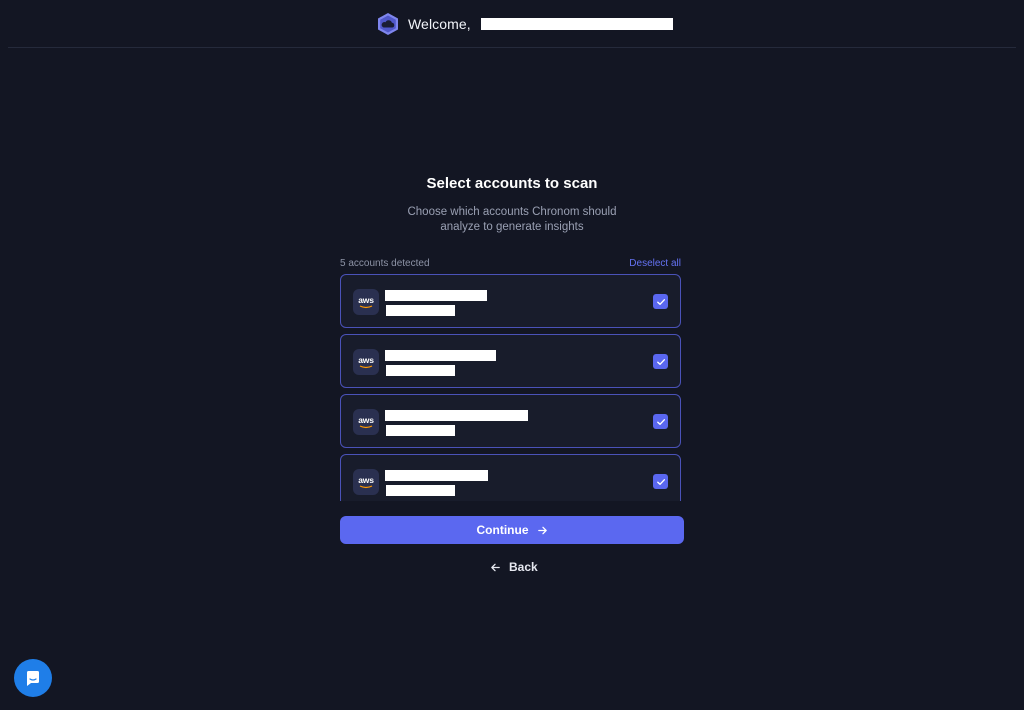 Image resolution: width=1024 pixels, height=710 pixels. Describe the element at coordinates (510, 263) in the screenshot. I see `account-list-header: 5 accounts detected Deselect all` at that location.